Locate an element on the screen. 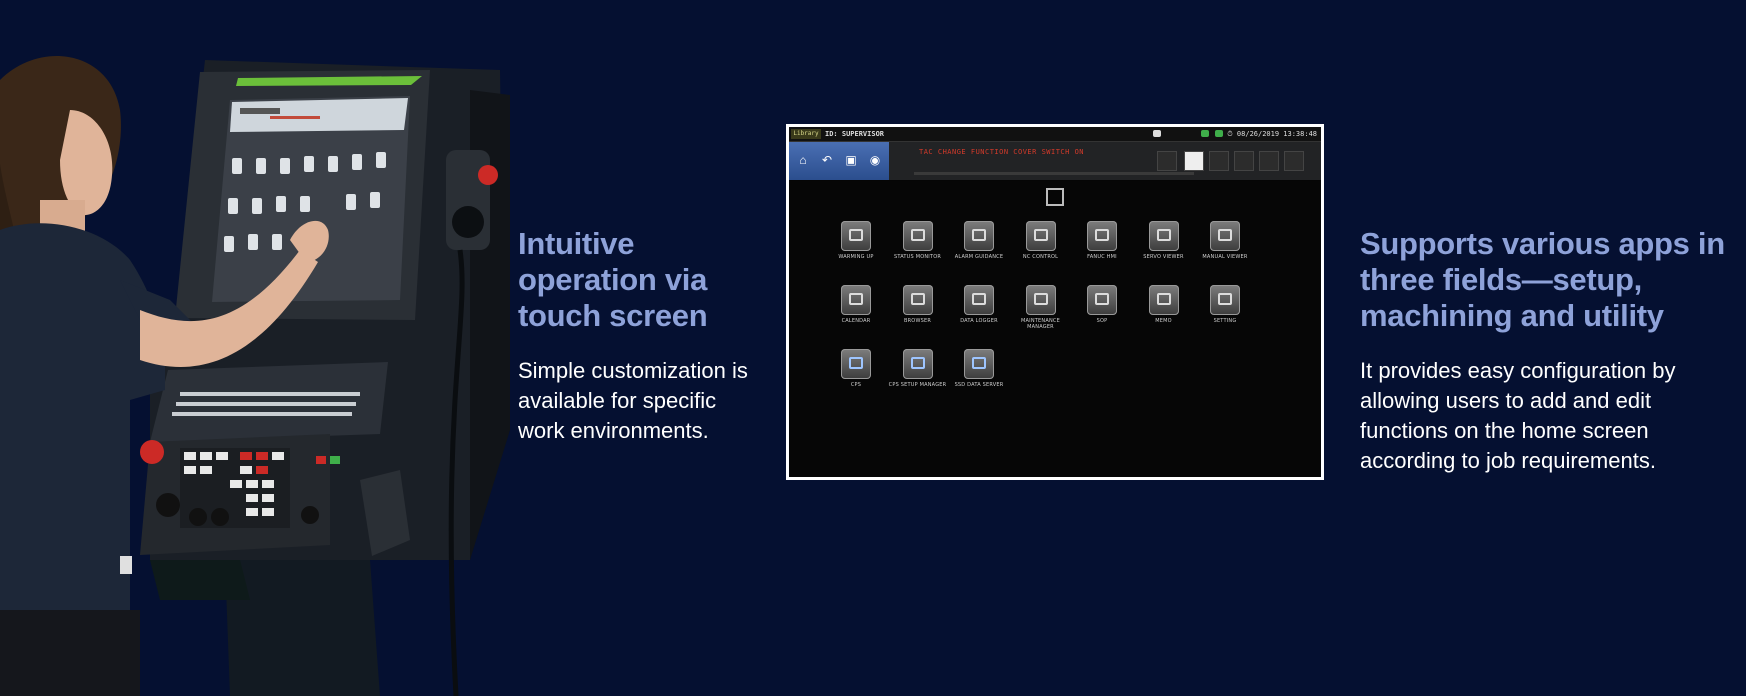  app-label: STATUS MONITOR is located at coordinates (917, 257).